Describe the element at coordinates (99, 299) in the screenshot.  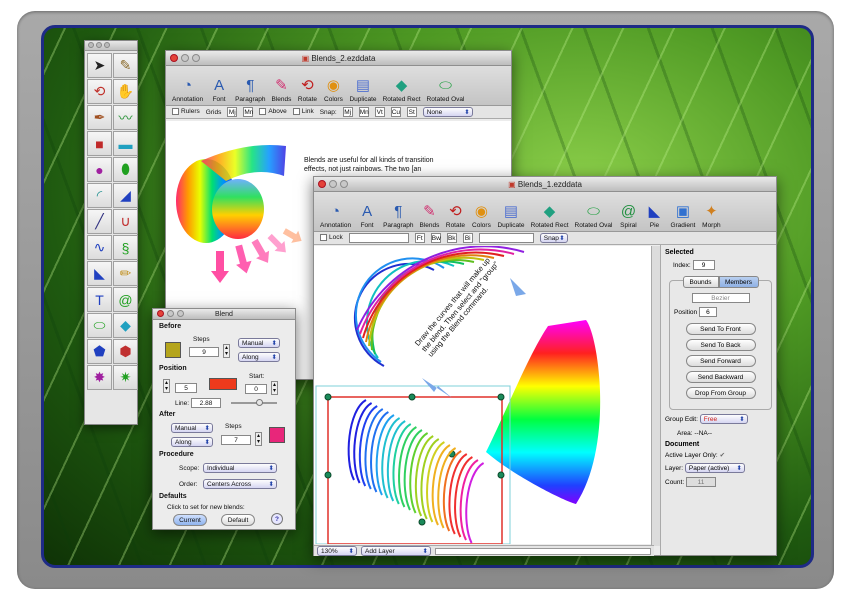
I see `text-tool-icon: T` at that location.